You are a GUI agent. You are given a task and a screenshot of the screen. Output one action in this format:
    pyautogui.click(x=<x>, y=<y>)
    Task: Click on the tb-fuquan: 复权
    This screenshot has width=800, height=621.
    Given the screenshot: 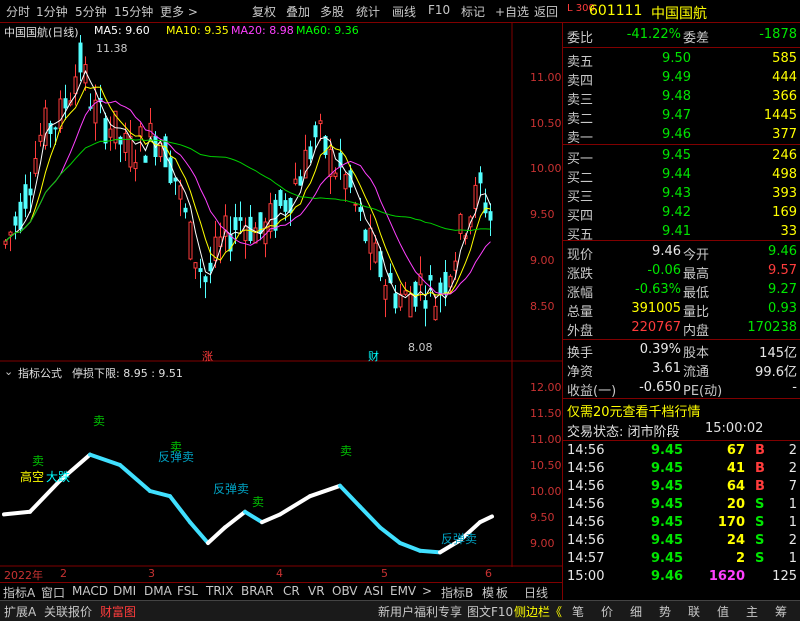 What is the action you would take?
    pyautogui.click(x=264, y=11)
    